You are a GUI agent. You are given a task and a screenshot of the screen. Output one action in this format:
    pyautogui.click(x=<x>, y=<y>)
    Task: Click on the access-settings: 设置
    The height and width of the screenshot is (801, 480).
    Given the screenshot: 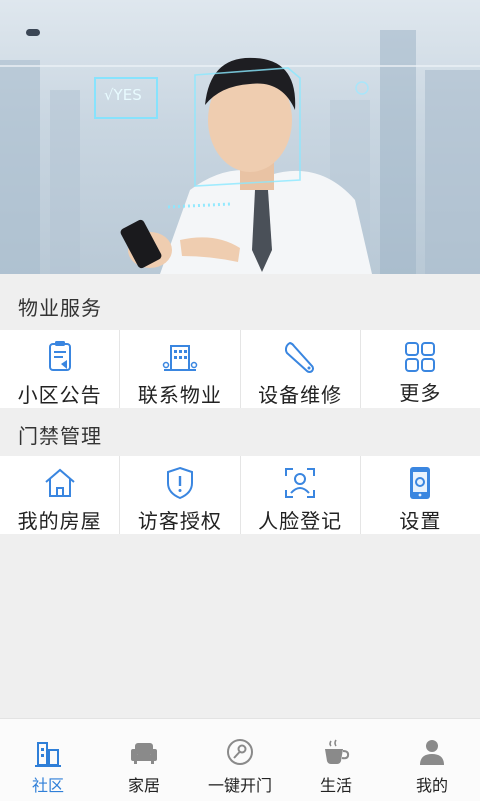 What is the action you would take?
    pyautogui.click(x=420, y=495)
    